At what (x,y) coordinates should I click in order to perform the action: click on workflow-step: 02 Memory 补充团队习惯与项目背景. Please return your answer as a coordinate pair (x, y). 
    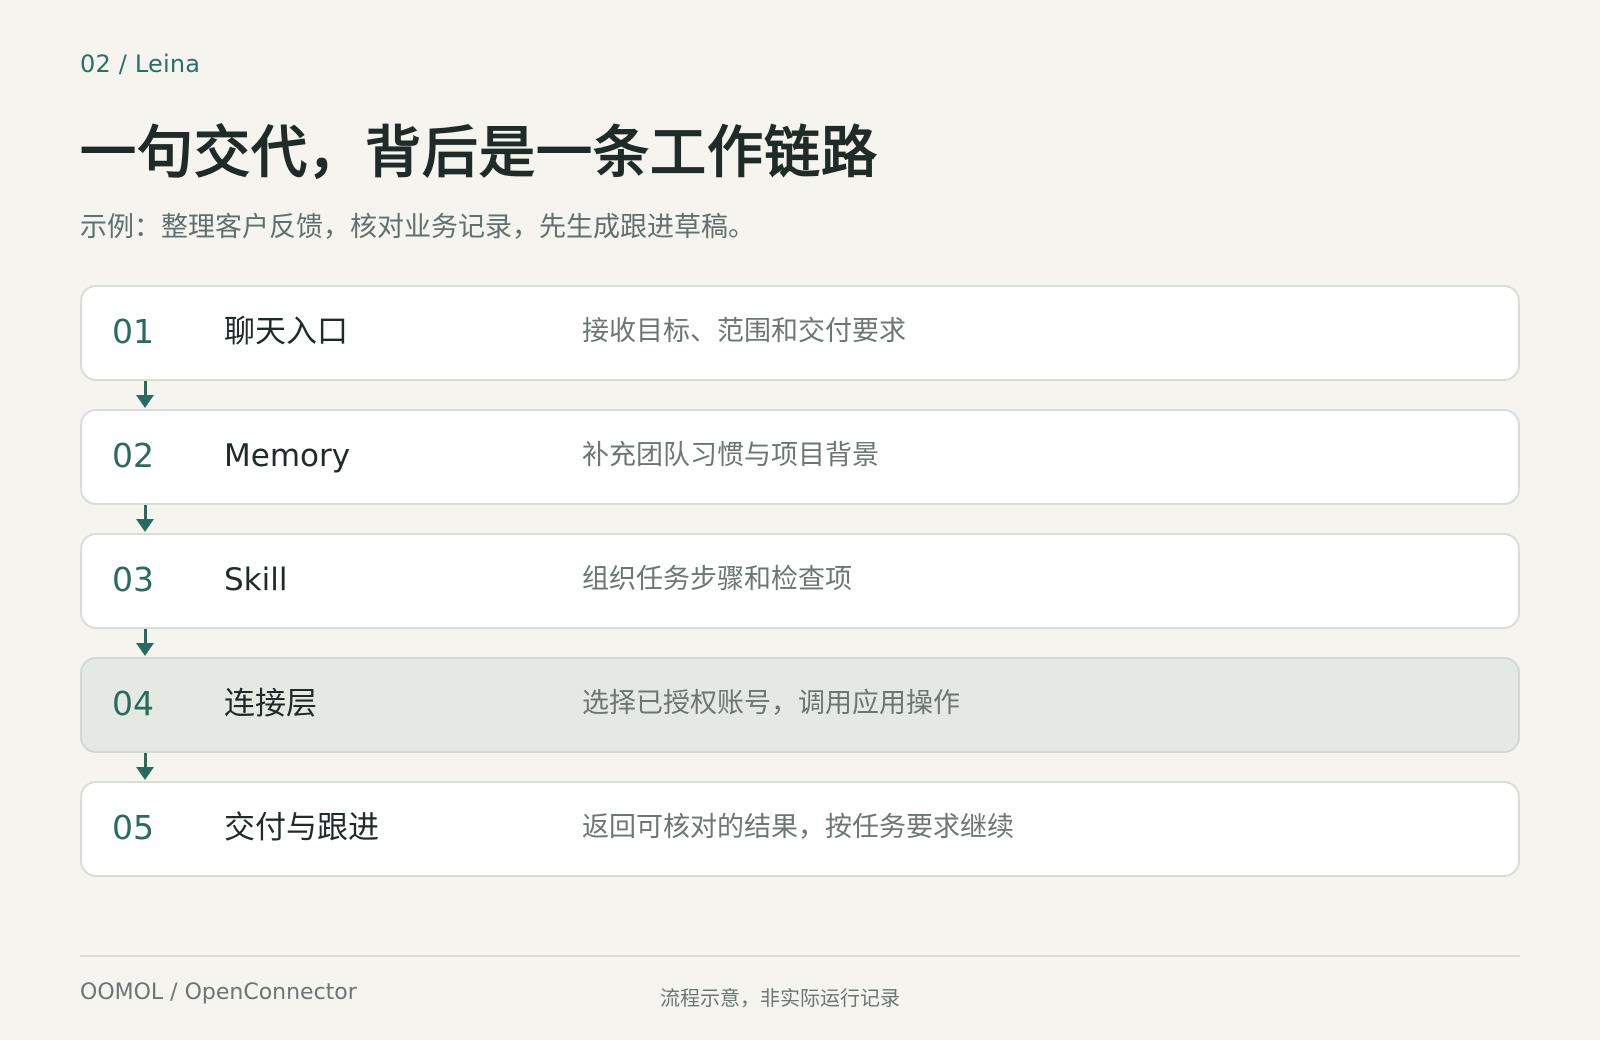
    Looking at the image, I should click on (800, 457).